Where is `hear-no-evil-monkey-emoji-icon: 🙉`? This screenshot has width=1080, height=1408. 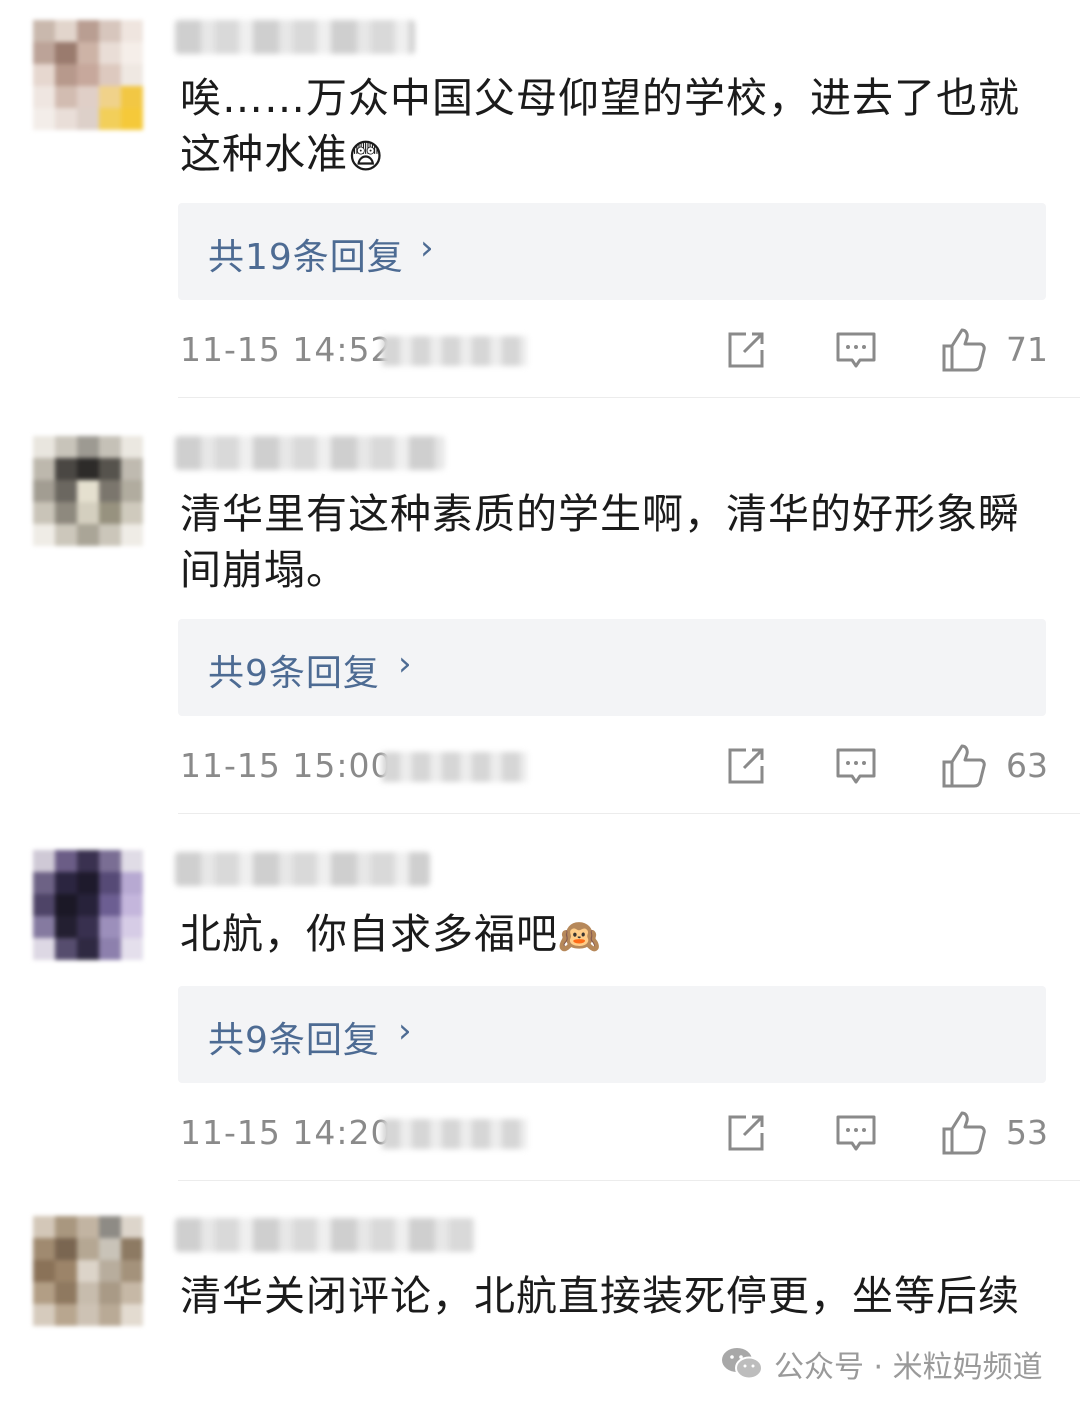 hear-no-evil-monkey-emoji-icon: 🙉 is located at coordinates (580, 937).